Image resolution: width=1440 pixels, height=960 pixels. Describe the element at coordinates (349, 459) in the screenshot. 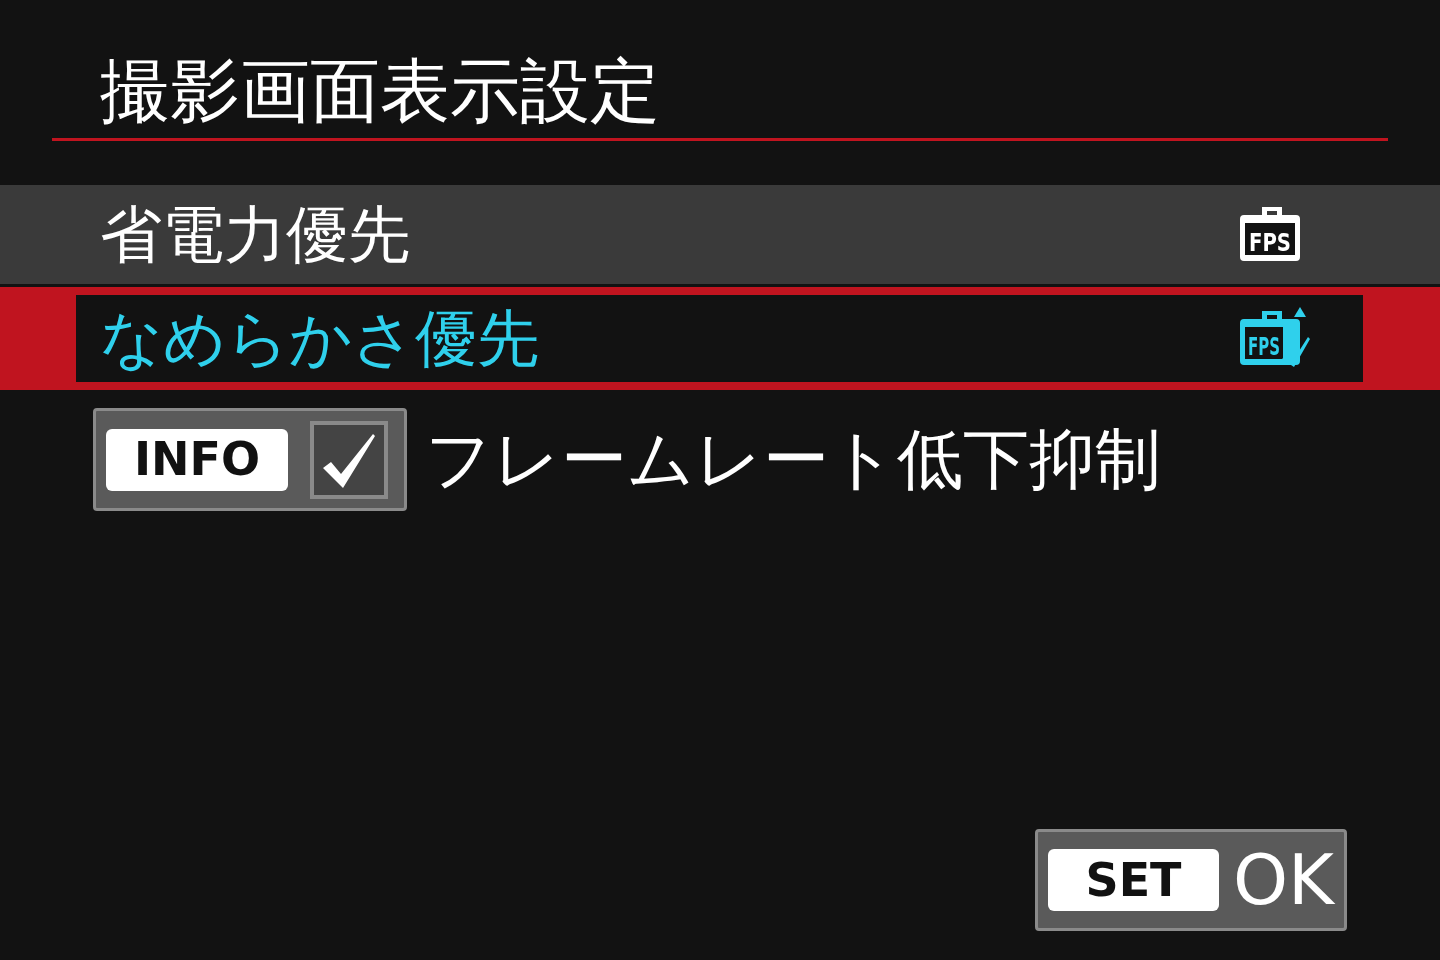

I see `checkbox` at that location.